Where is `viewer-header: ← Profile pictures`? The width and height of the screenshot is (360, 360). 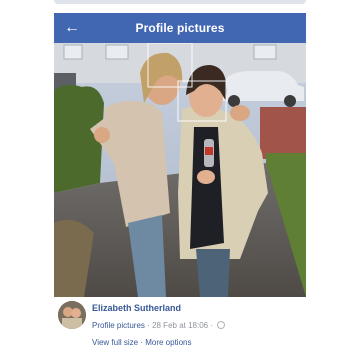 viewer-header: ← Profile pictures is located at coordinates (180, 28).